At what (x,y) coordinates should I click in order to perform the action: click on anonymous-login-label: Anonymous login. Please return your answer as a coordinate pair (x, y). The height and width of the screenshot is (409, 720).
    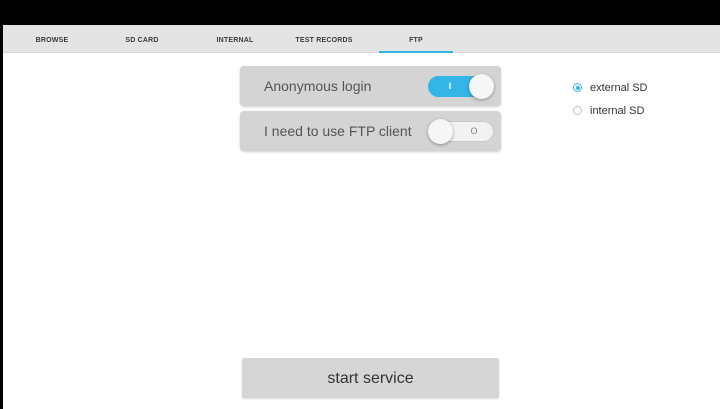
    Looking at the image, I should click on (318, 86).